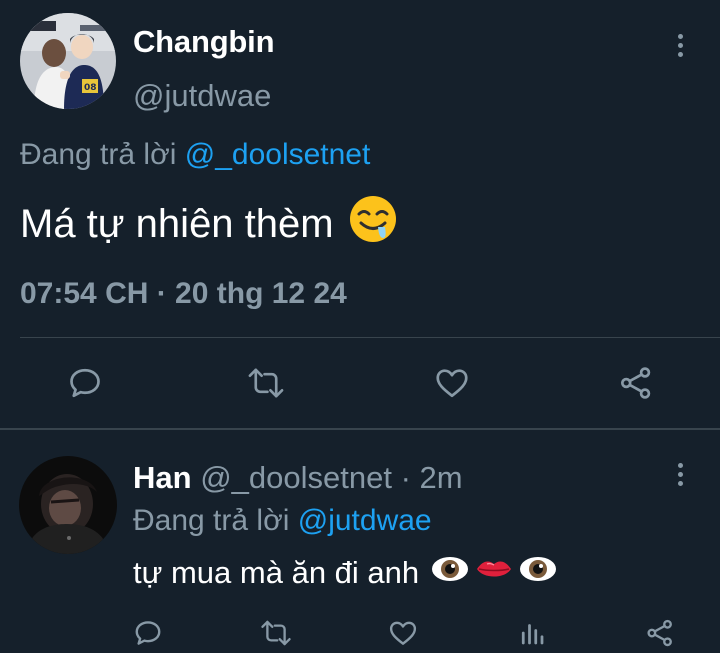  I want to click on mention-link: @_doolsetnet, so click(278, 154).